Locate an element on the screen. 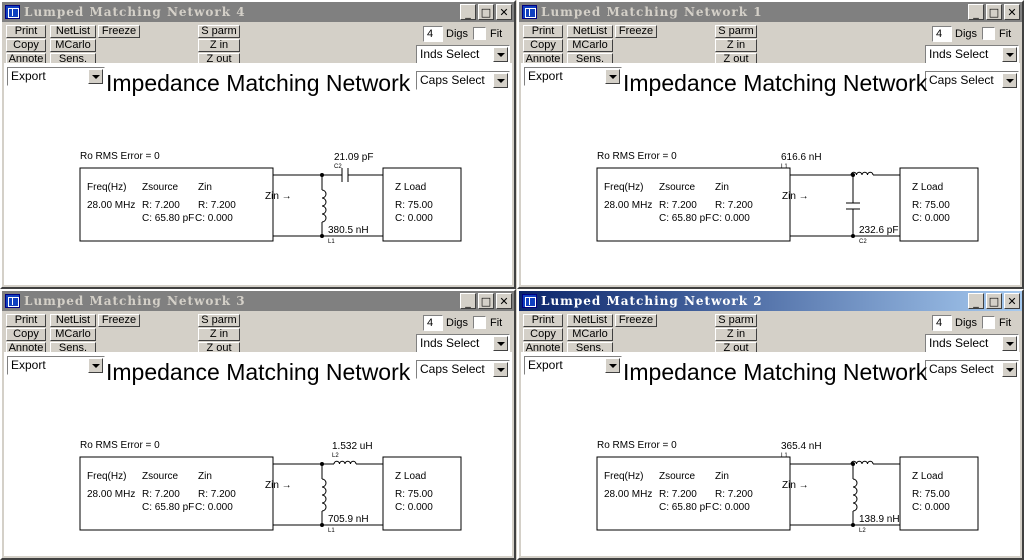  series-value-label: 1.532 uH is located at coordinates (352, 446).